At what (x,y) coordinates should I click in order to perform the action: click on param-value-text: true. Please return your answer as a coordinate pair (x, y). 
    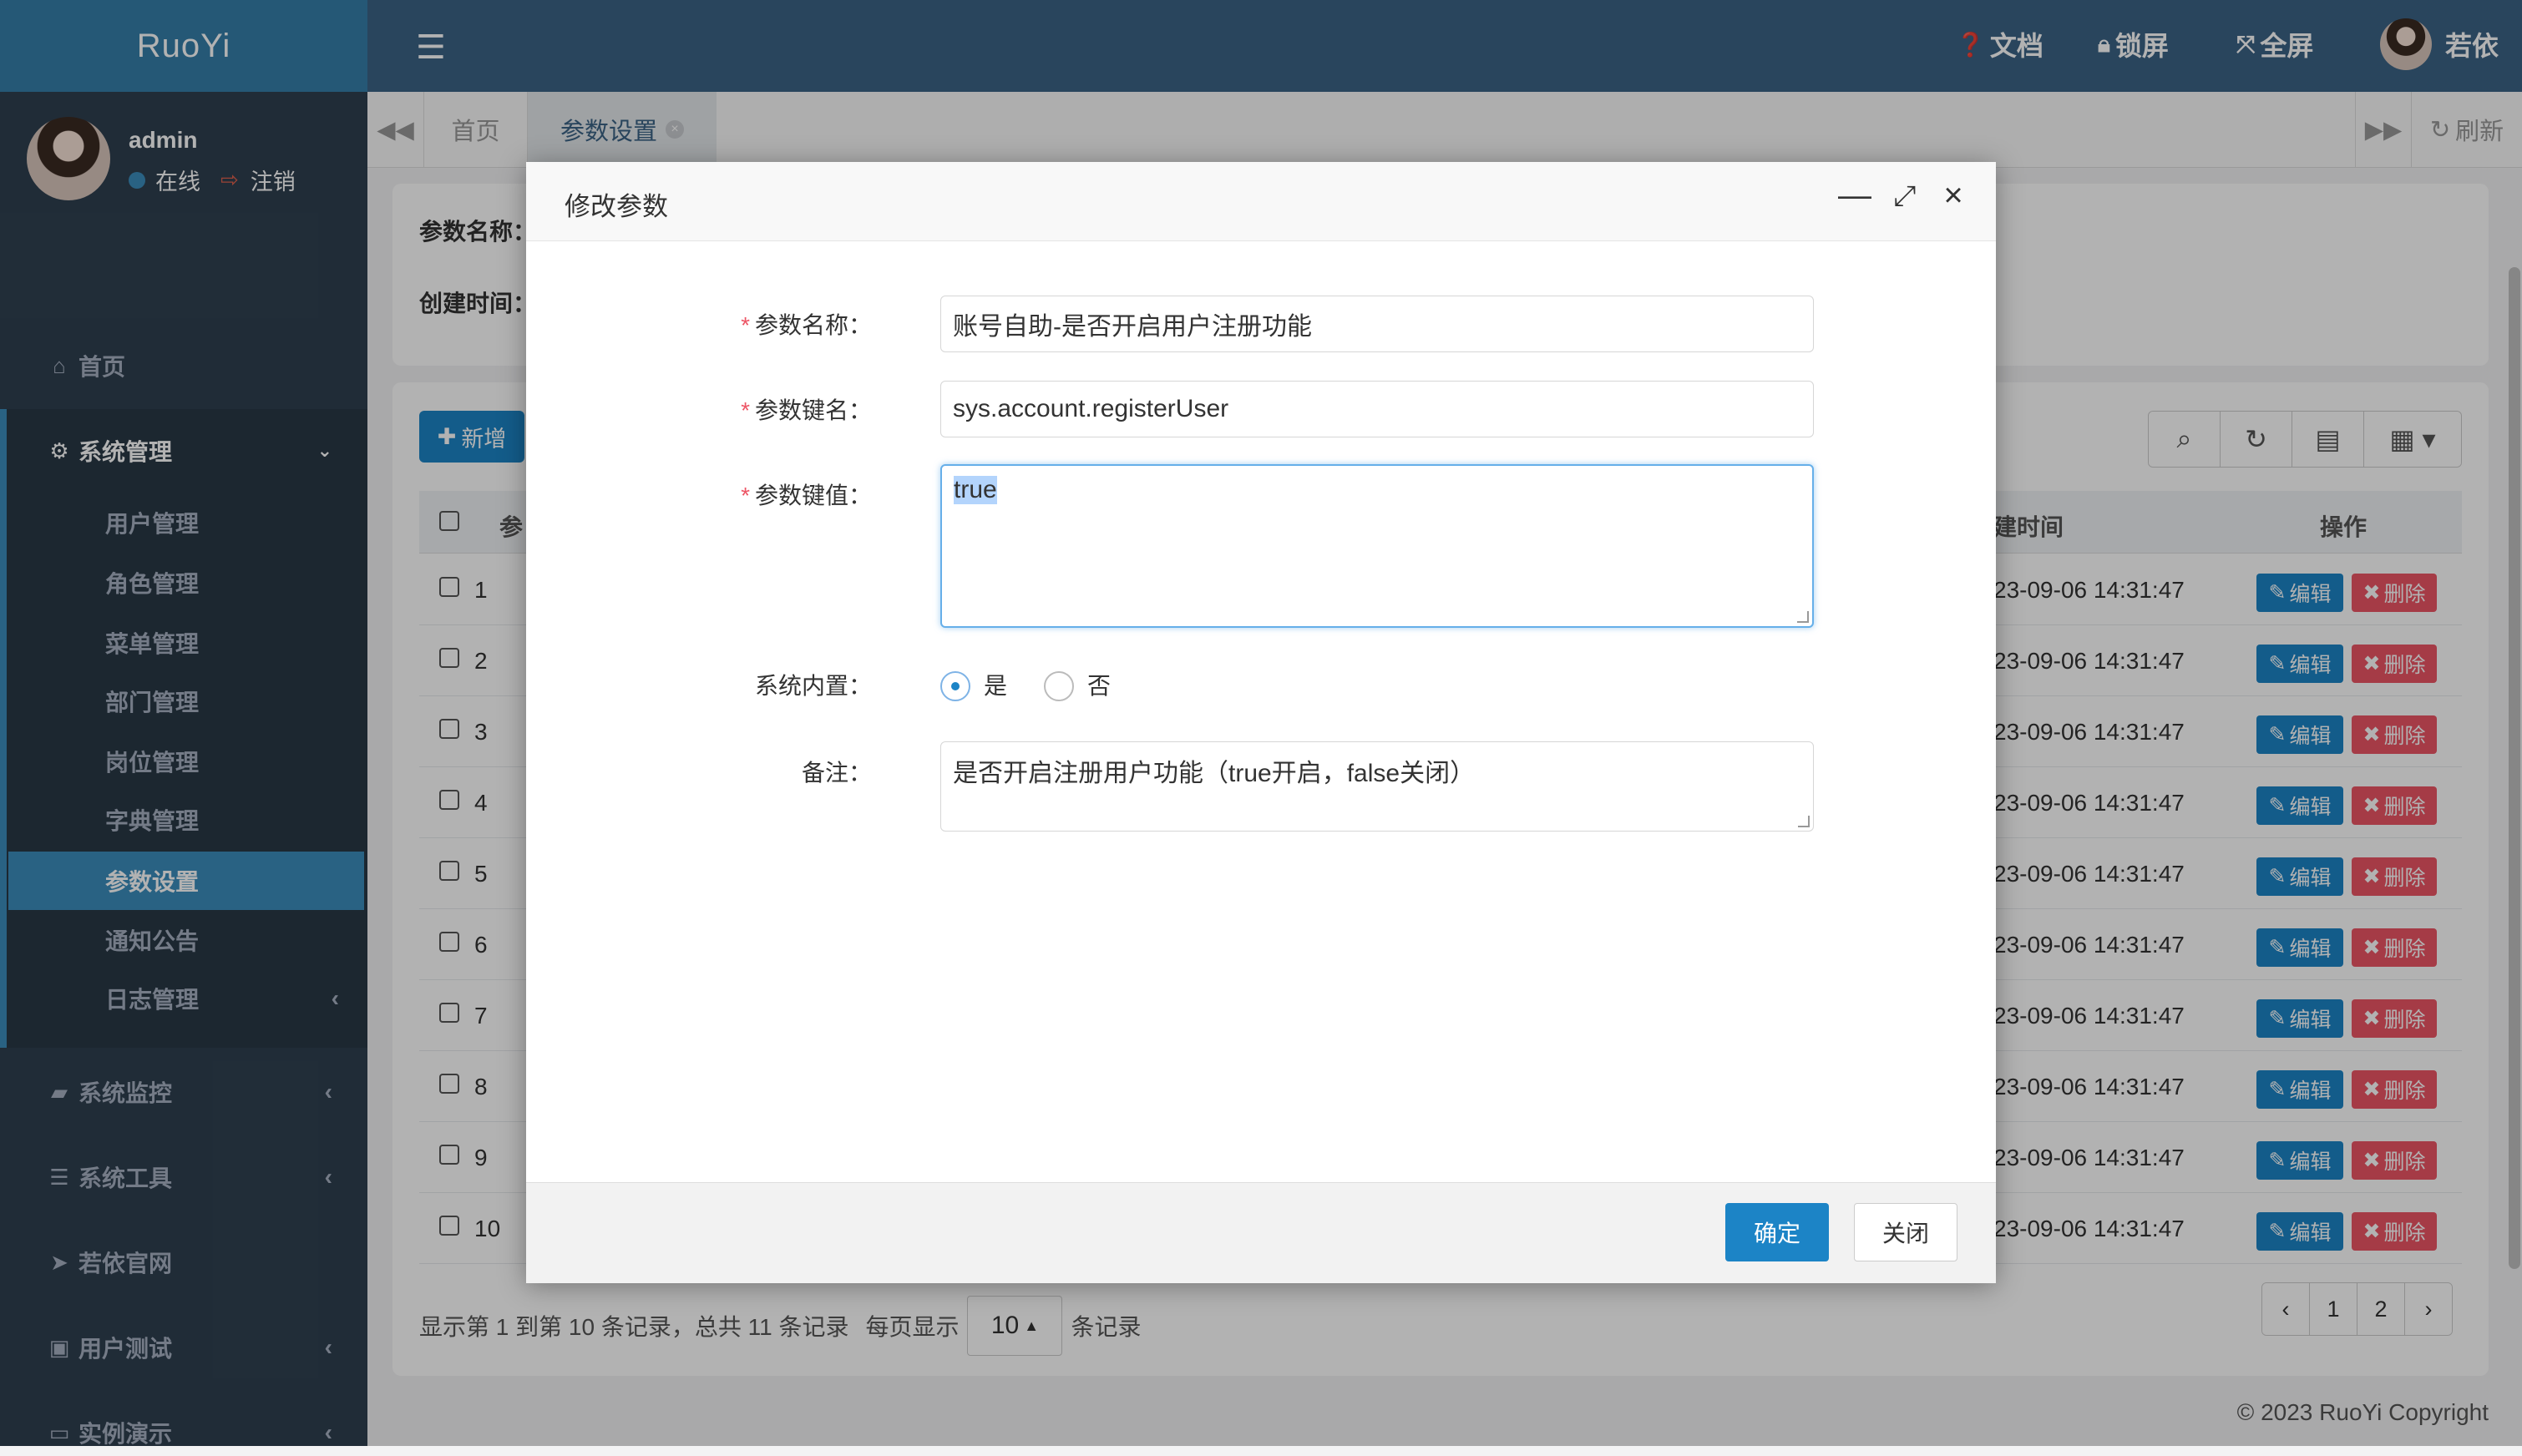
    Looking at the image, I should click on (975, 490).